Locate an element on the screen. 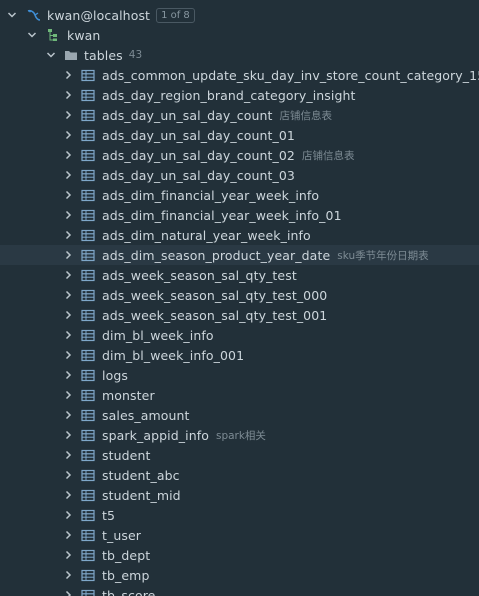  table-row: ads_day_un_sal_day_count 店铺信息表 is located at coordinates (239, 115).